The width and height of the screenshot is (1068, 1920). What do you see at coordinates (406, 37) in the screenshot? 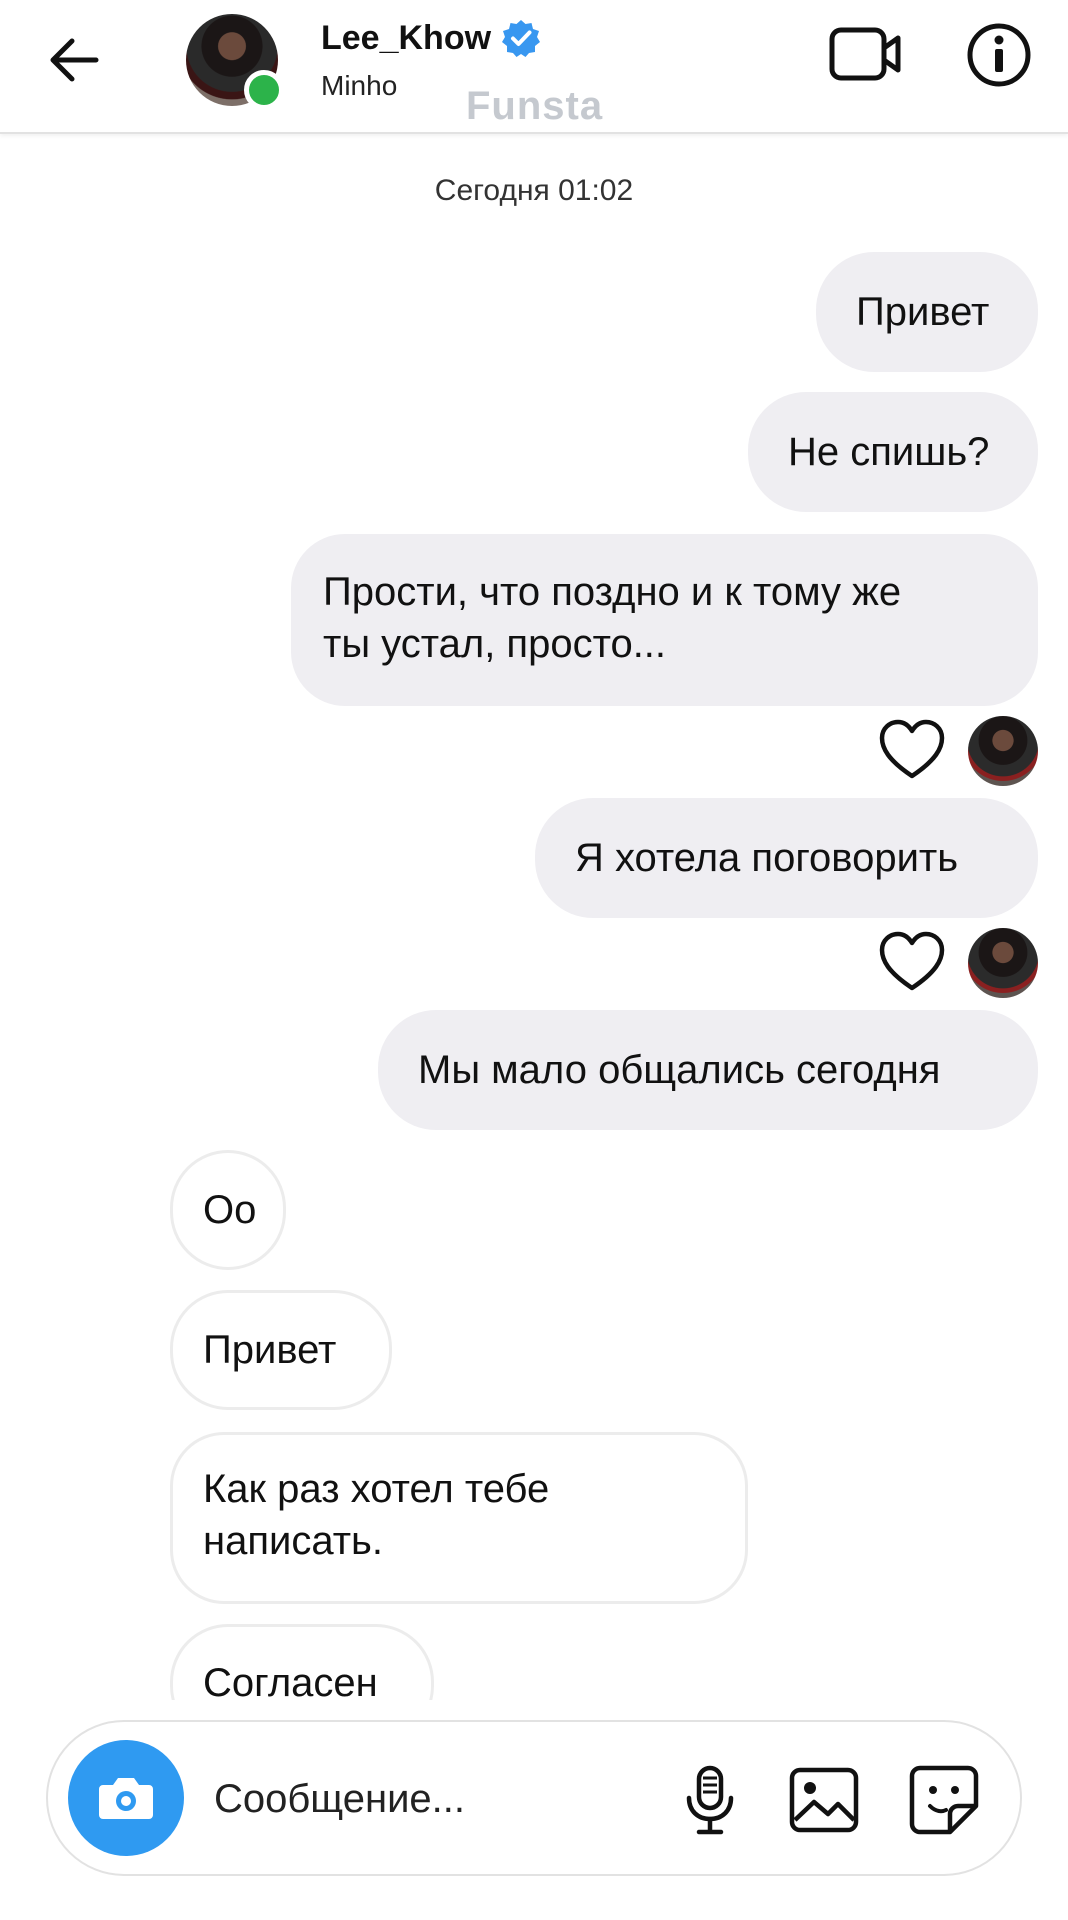
I see `contact-username-label: Lee_Khow` at bounding box center [406, 37].